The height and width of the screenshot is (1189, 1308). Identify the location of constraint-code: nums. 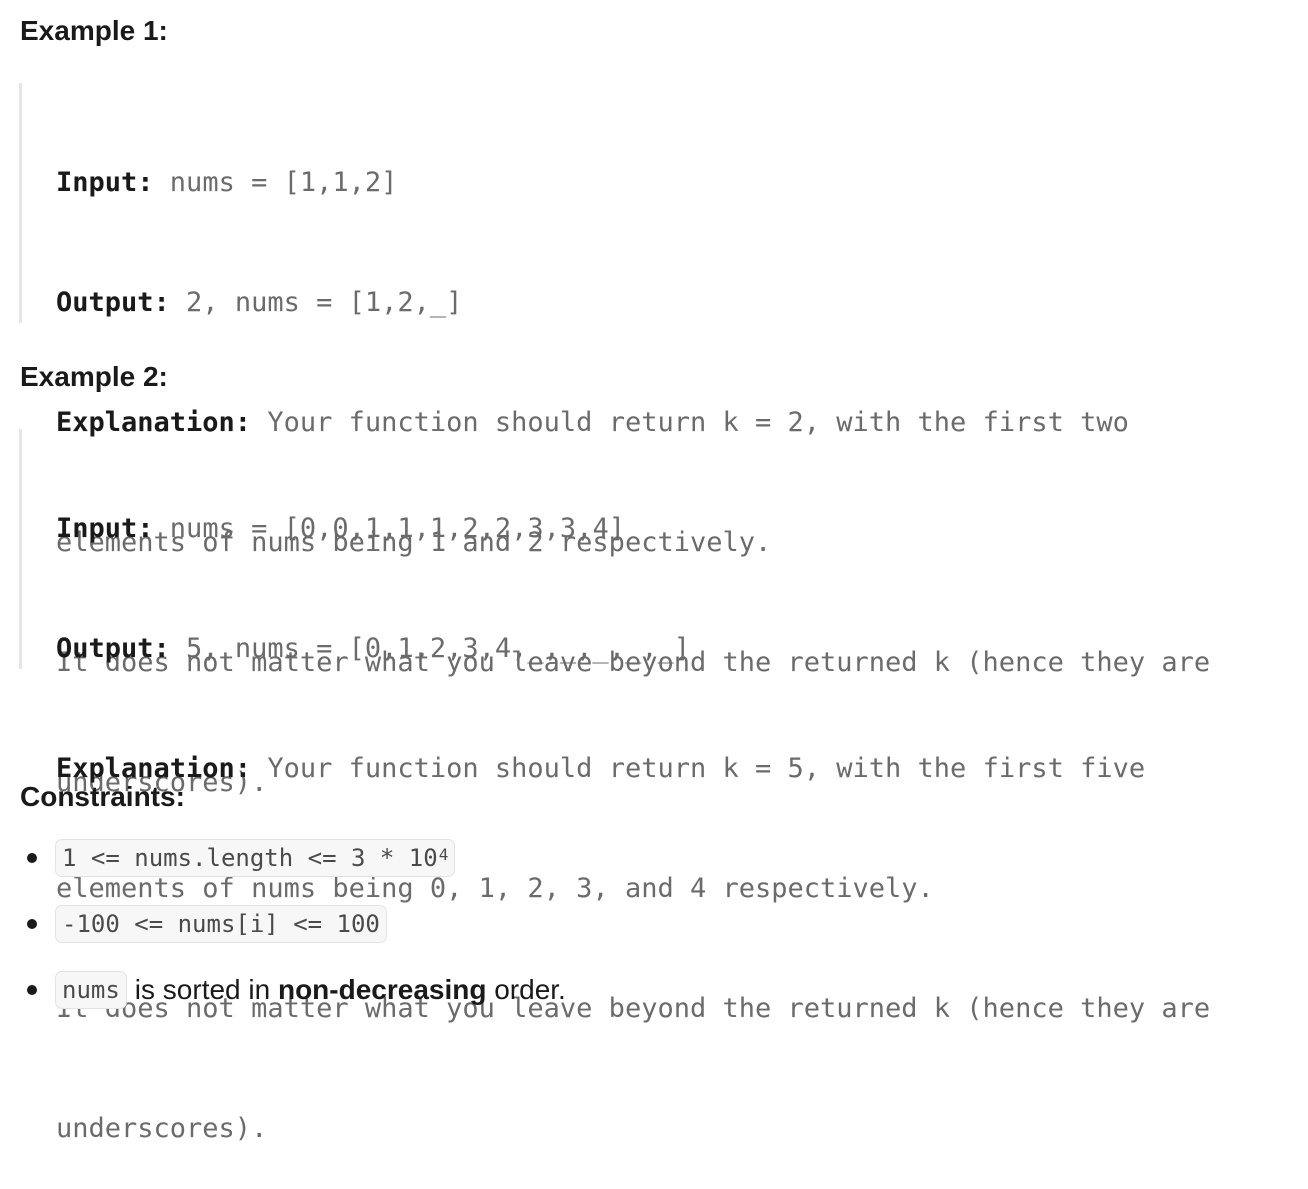
(91, 990).